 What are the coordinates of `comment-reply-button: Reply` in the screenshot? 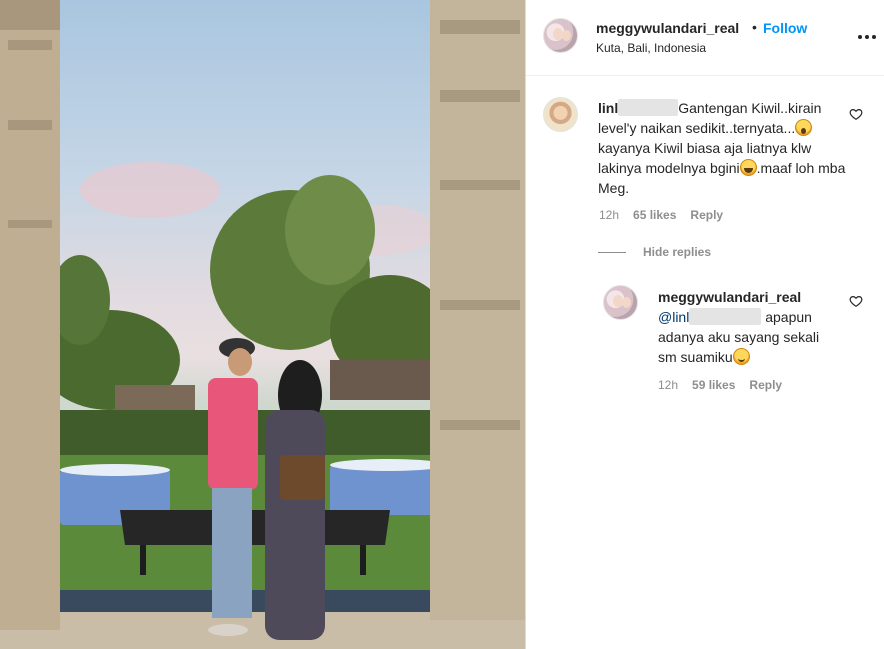 It's located at (706, 215).